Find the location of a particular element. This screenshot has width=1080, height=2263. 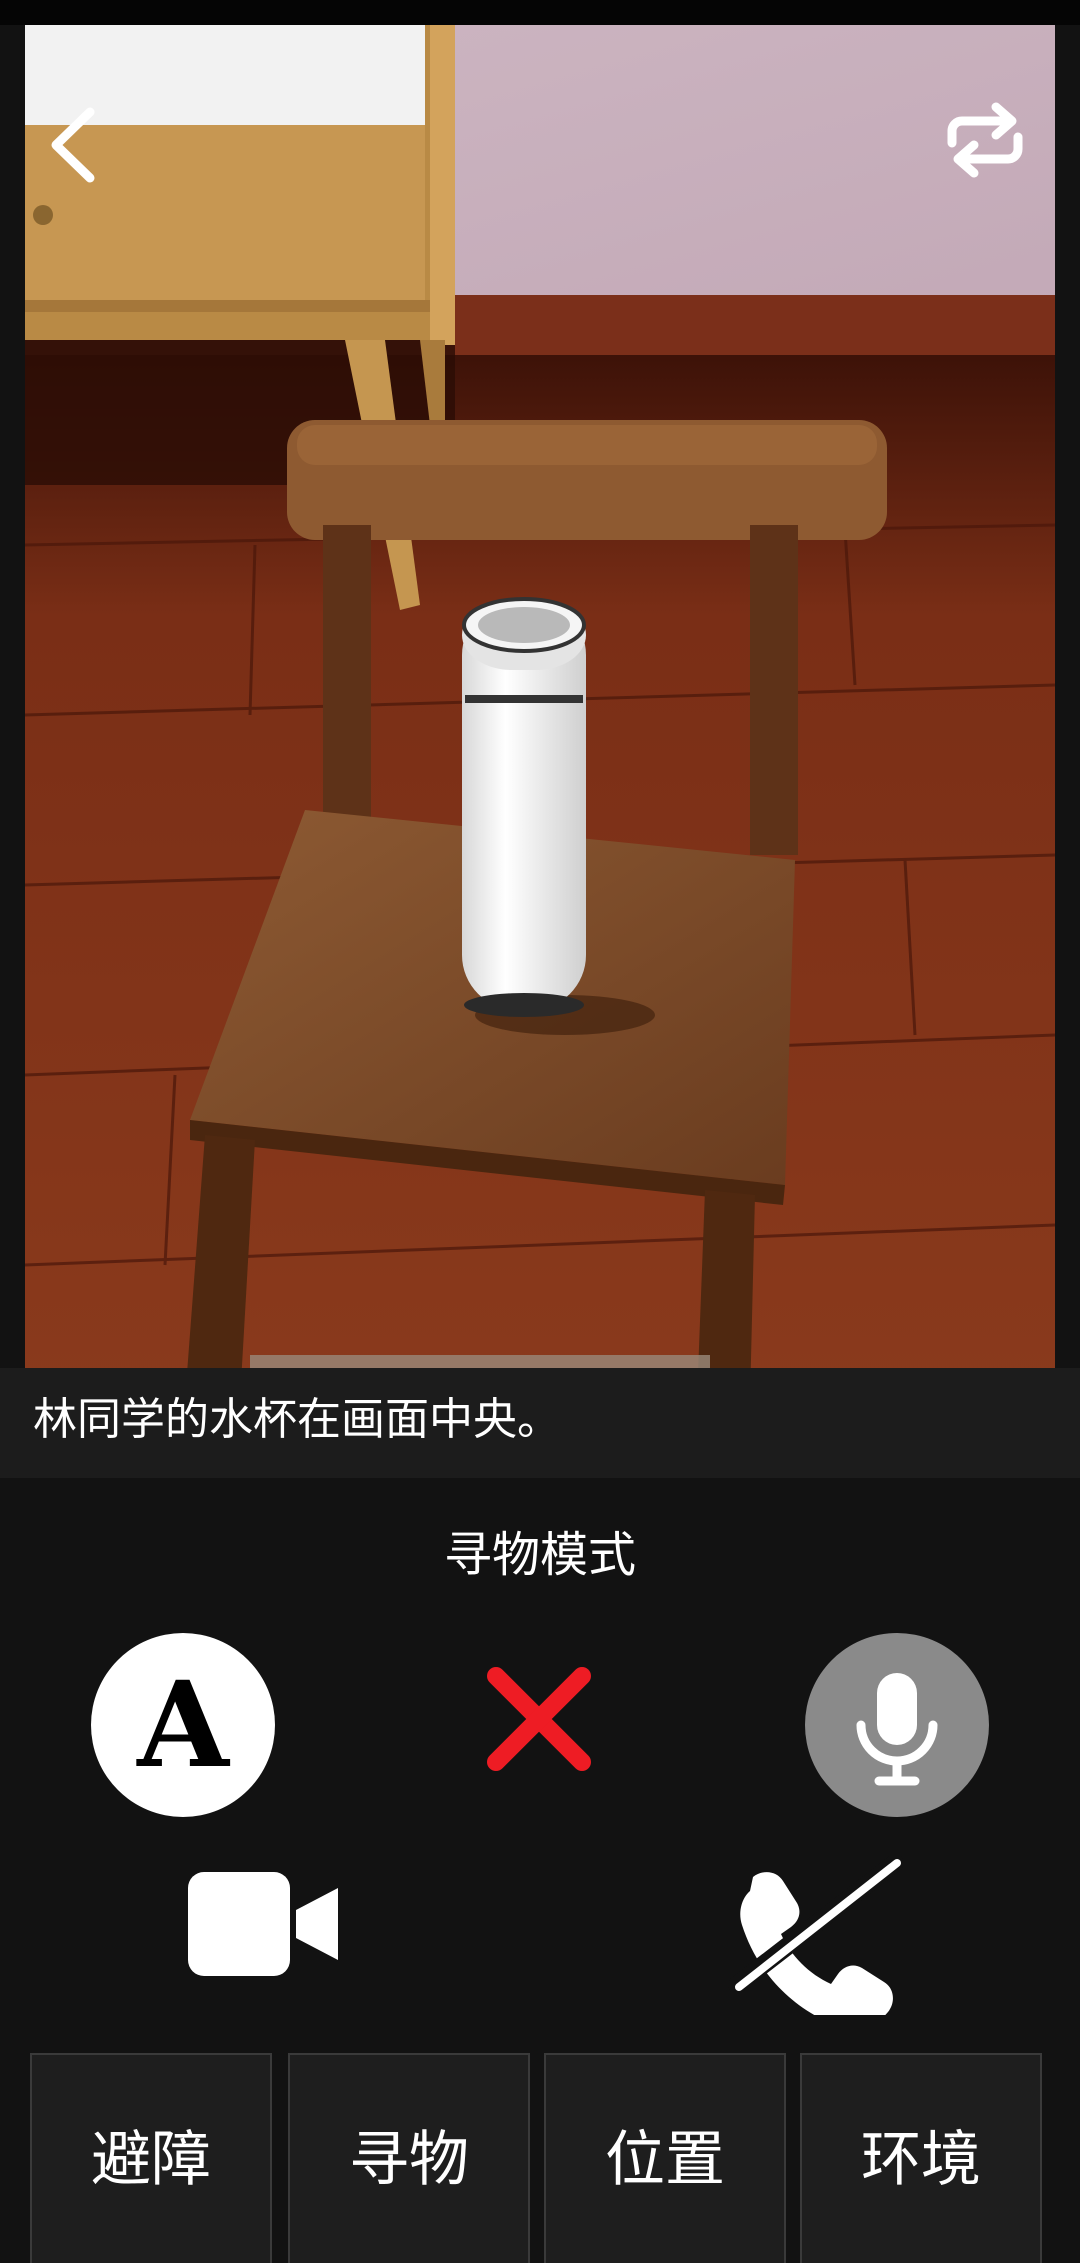

font-size-button: A is located at coordinates (183, 1725).